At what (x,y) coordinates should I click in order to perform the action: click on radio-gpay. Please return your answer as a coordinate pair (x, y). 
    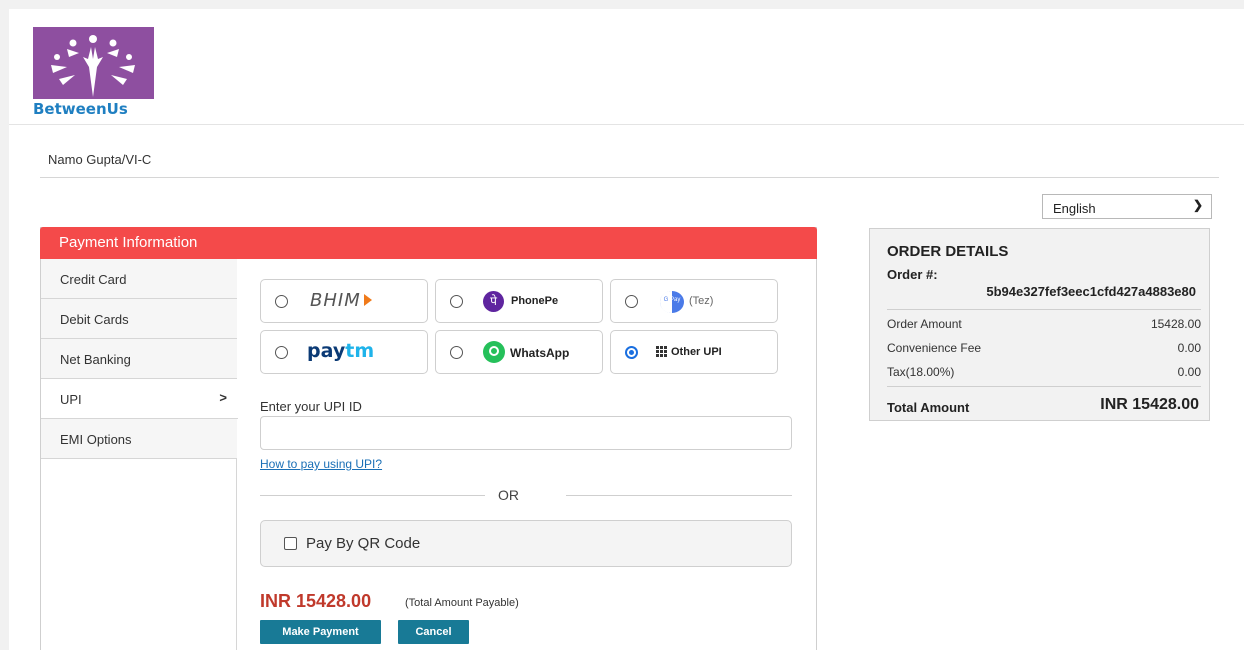
    Looking at the image, I should click on (631, 301).